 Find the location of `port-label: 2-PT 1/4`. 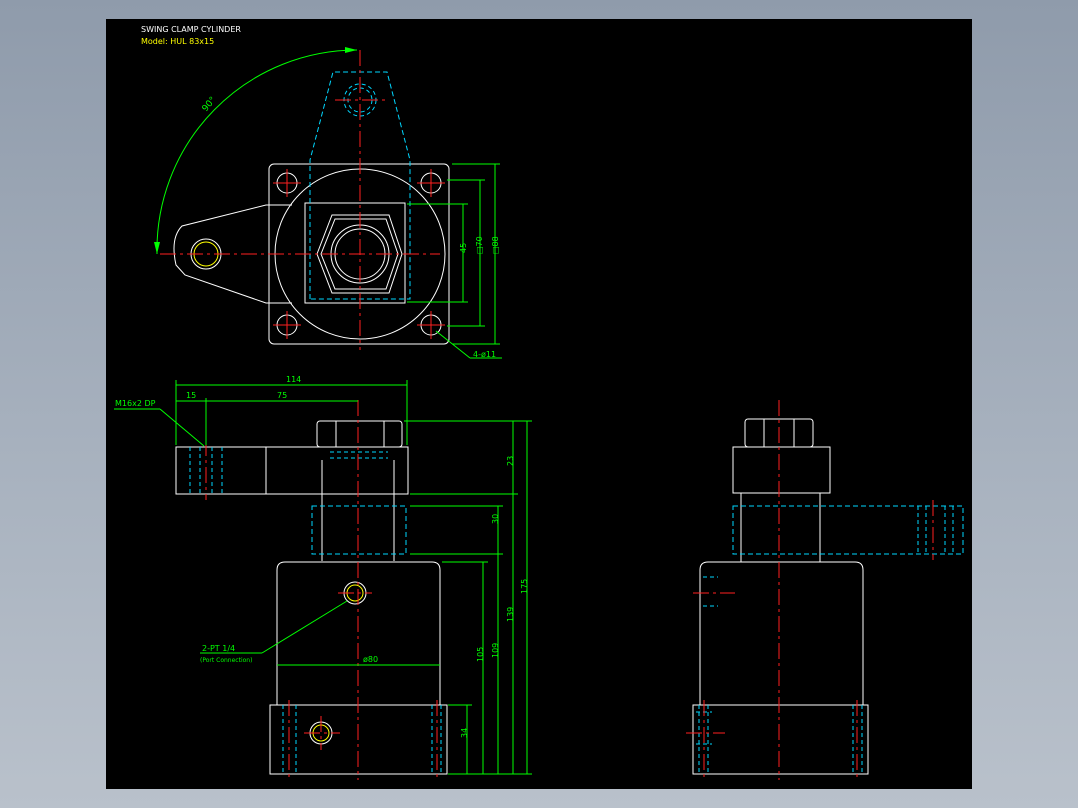

port-label: 2-PT 1/4 is located at coordinates (218, 648).